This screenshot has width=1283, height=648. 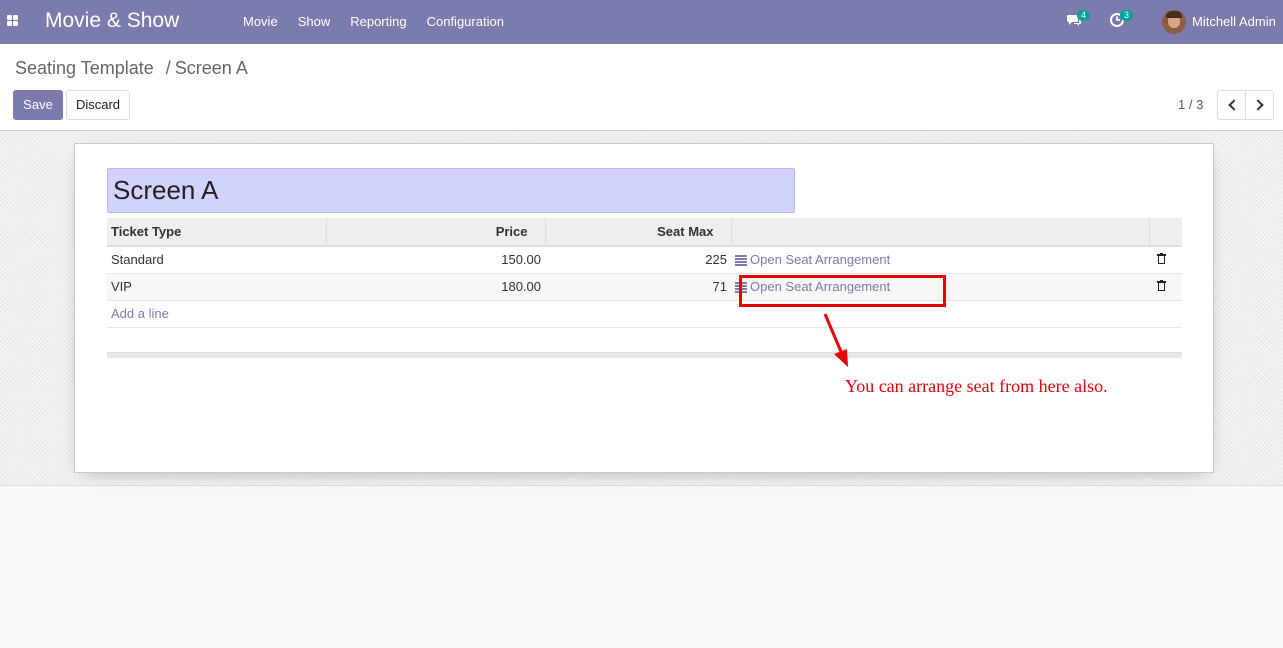 What do you see at coordinates (1127, 15) in the screenshot?
I see `activities-count-badge: 3` at bounding box center [1127, 15].